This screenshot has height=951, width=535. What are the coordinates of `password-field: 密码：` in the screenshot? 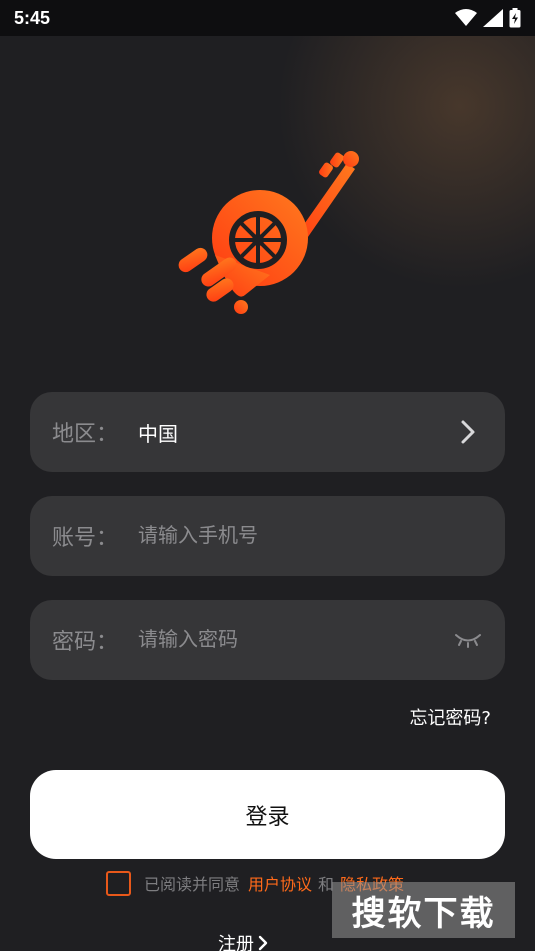 It's located at (267, 640).